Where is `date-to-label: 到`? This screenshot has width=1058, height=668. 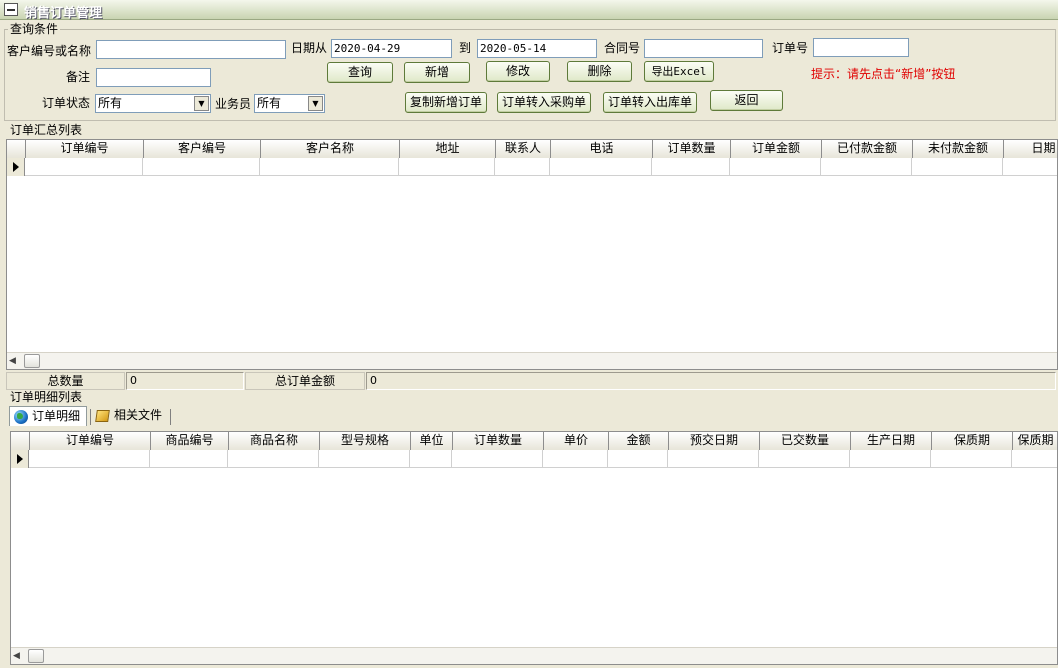
date-to-label: 到 is located at coordinates (465, 48).